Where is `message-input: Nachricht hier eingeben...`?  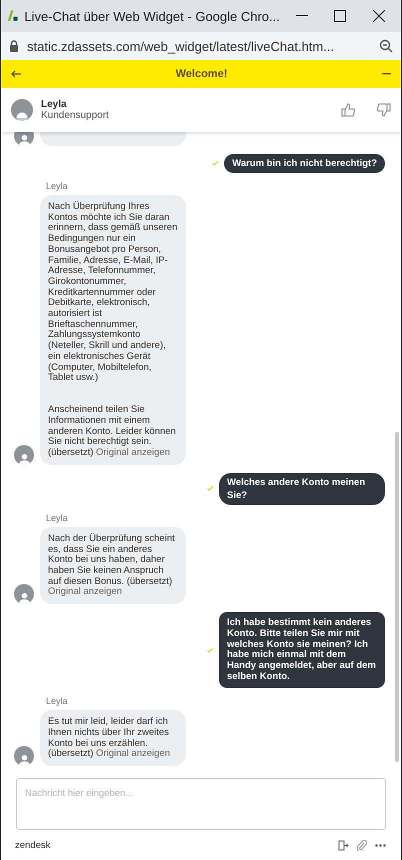 message-input: Nachricht hier eingeben... is located at coordinates (201, 804).